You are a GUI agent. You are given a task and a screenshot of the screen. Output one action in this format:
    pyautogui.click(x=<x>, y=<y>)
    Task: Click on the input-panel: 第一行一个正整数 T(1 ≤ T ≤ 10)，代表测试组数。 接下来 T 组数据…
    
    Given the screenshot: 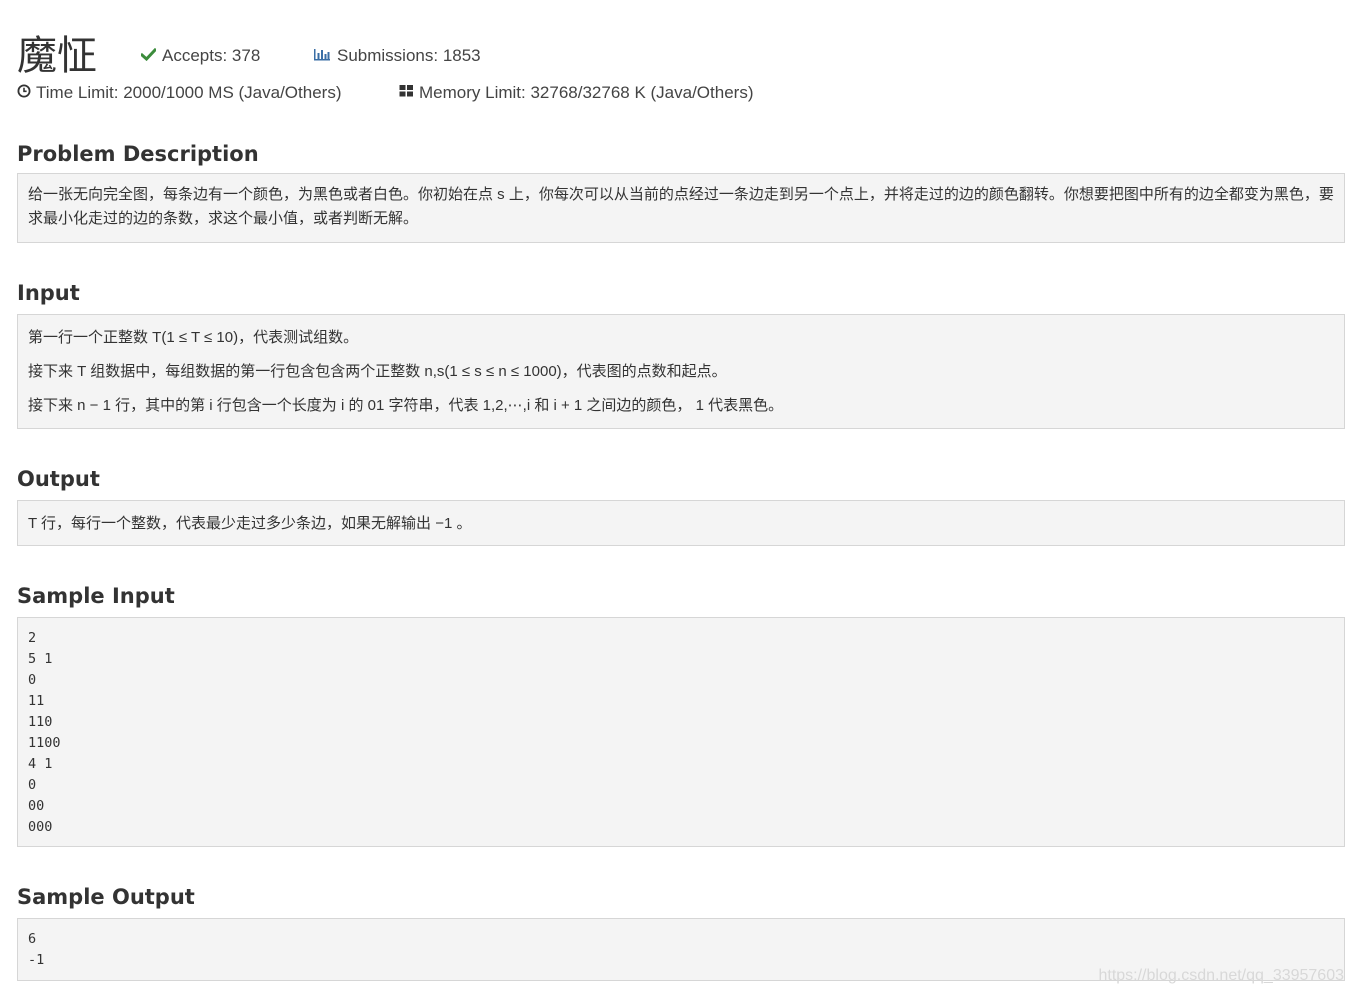 What is the action you would take?
    pyautogui.click(x=681, y=371)
    